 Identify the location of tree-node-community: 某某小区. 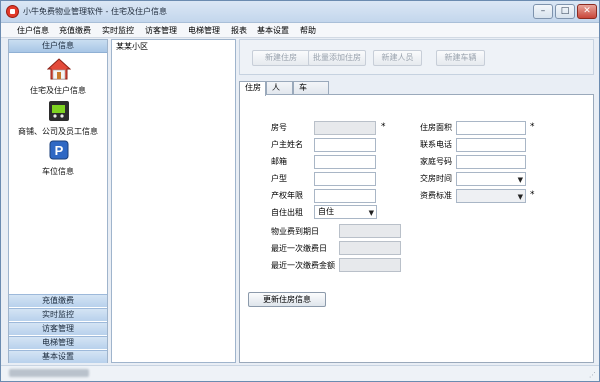
(132, 46).